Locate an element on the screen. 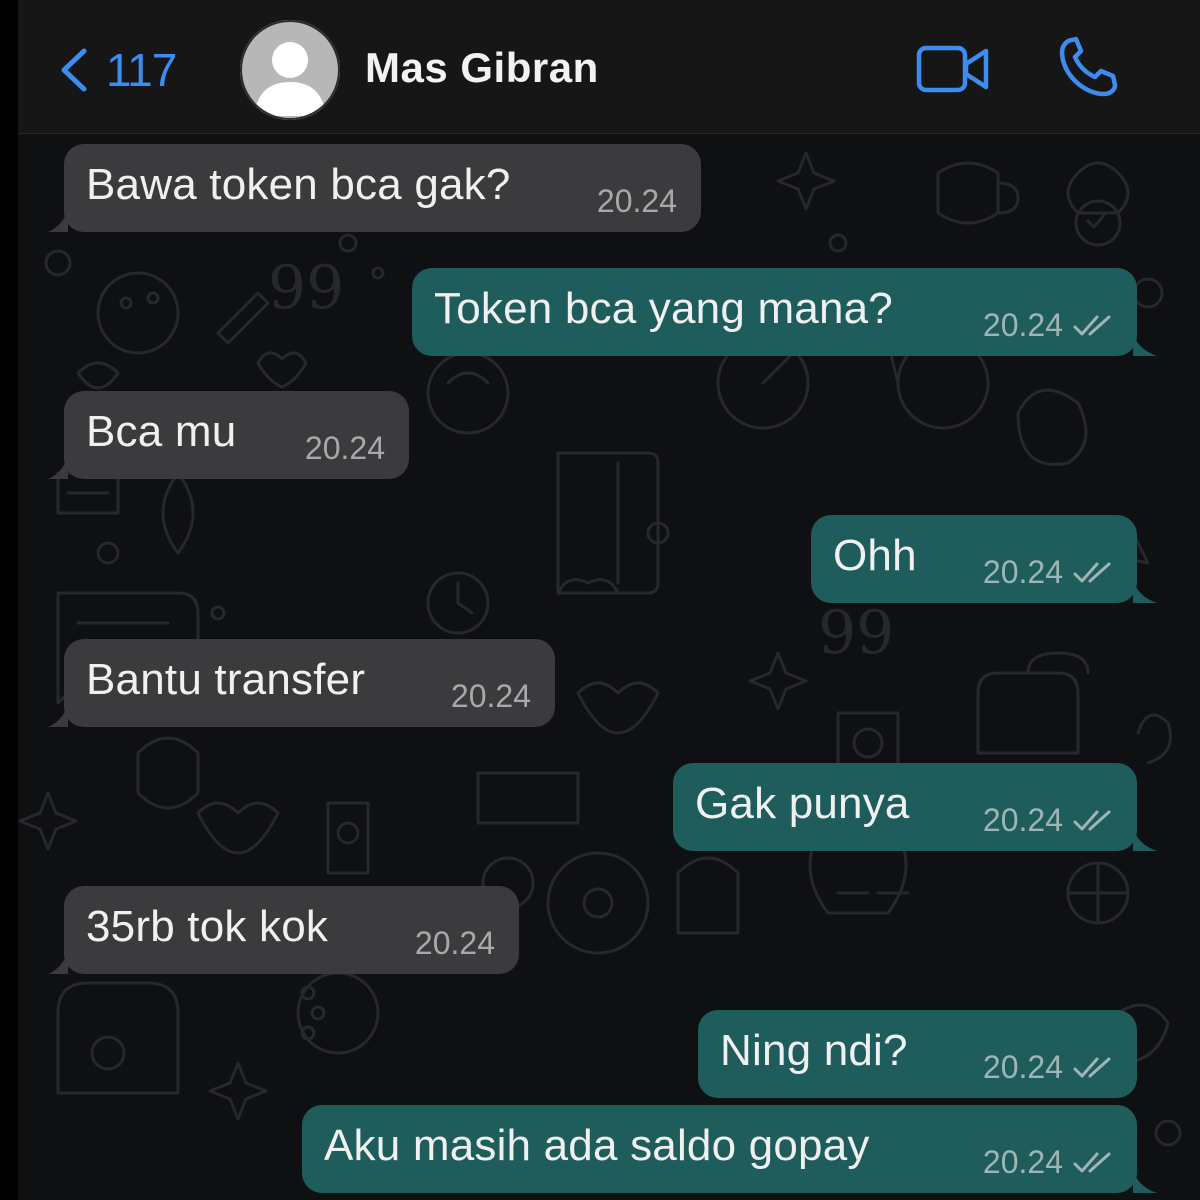  message-bubble-incoming: 35rb tok kok 20.24 is located at coordinates (283, 930).